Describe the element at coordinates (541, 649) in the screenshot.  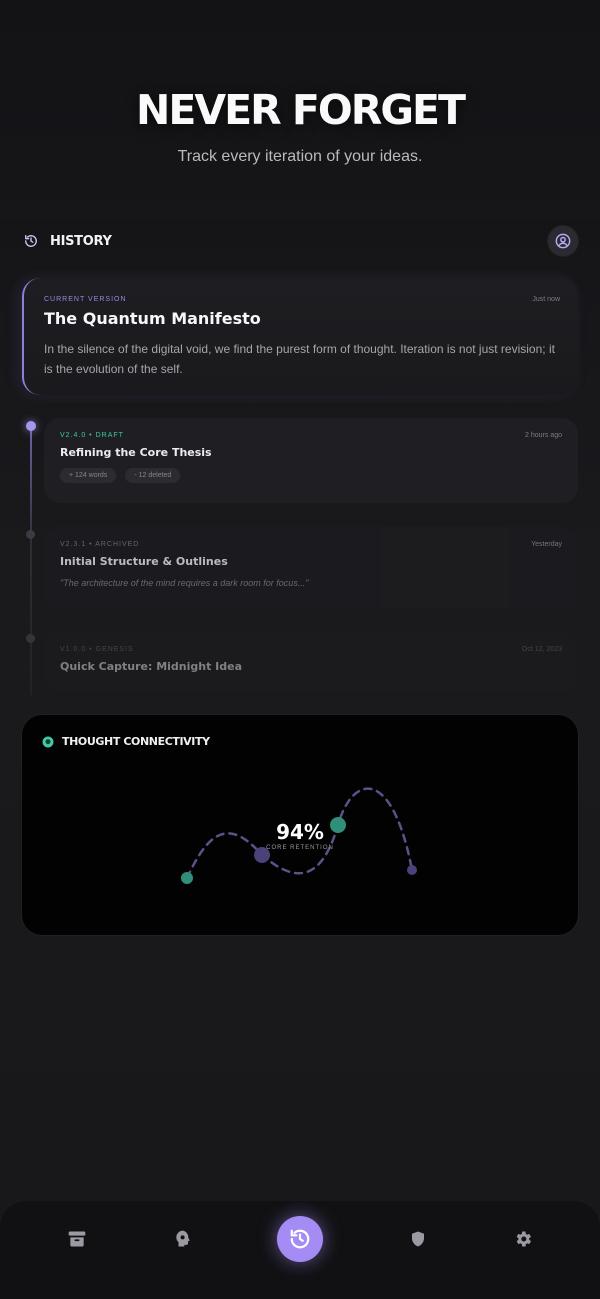
I see `version-time: Oct 12, 2023` at that location.